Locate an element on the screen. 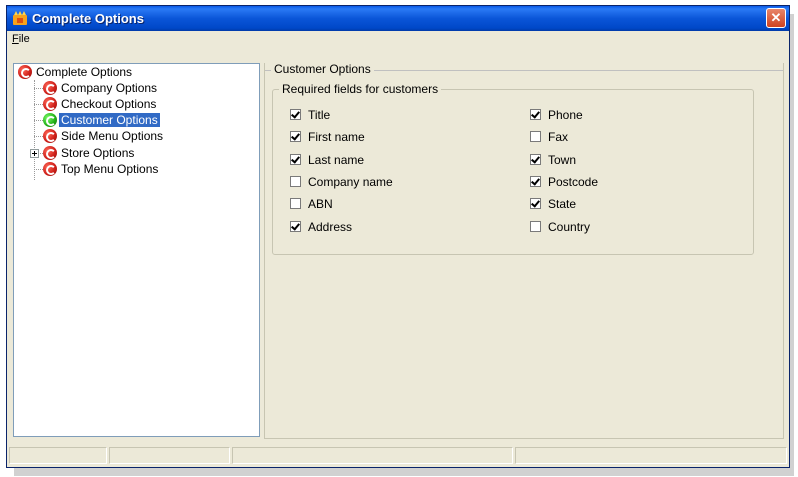  menu-file-accelerator: F is located at coordinates (15, 39).